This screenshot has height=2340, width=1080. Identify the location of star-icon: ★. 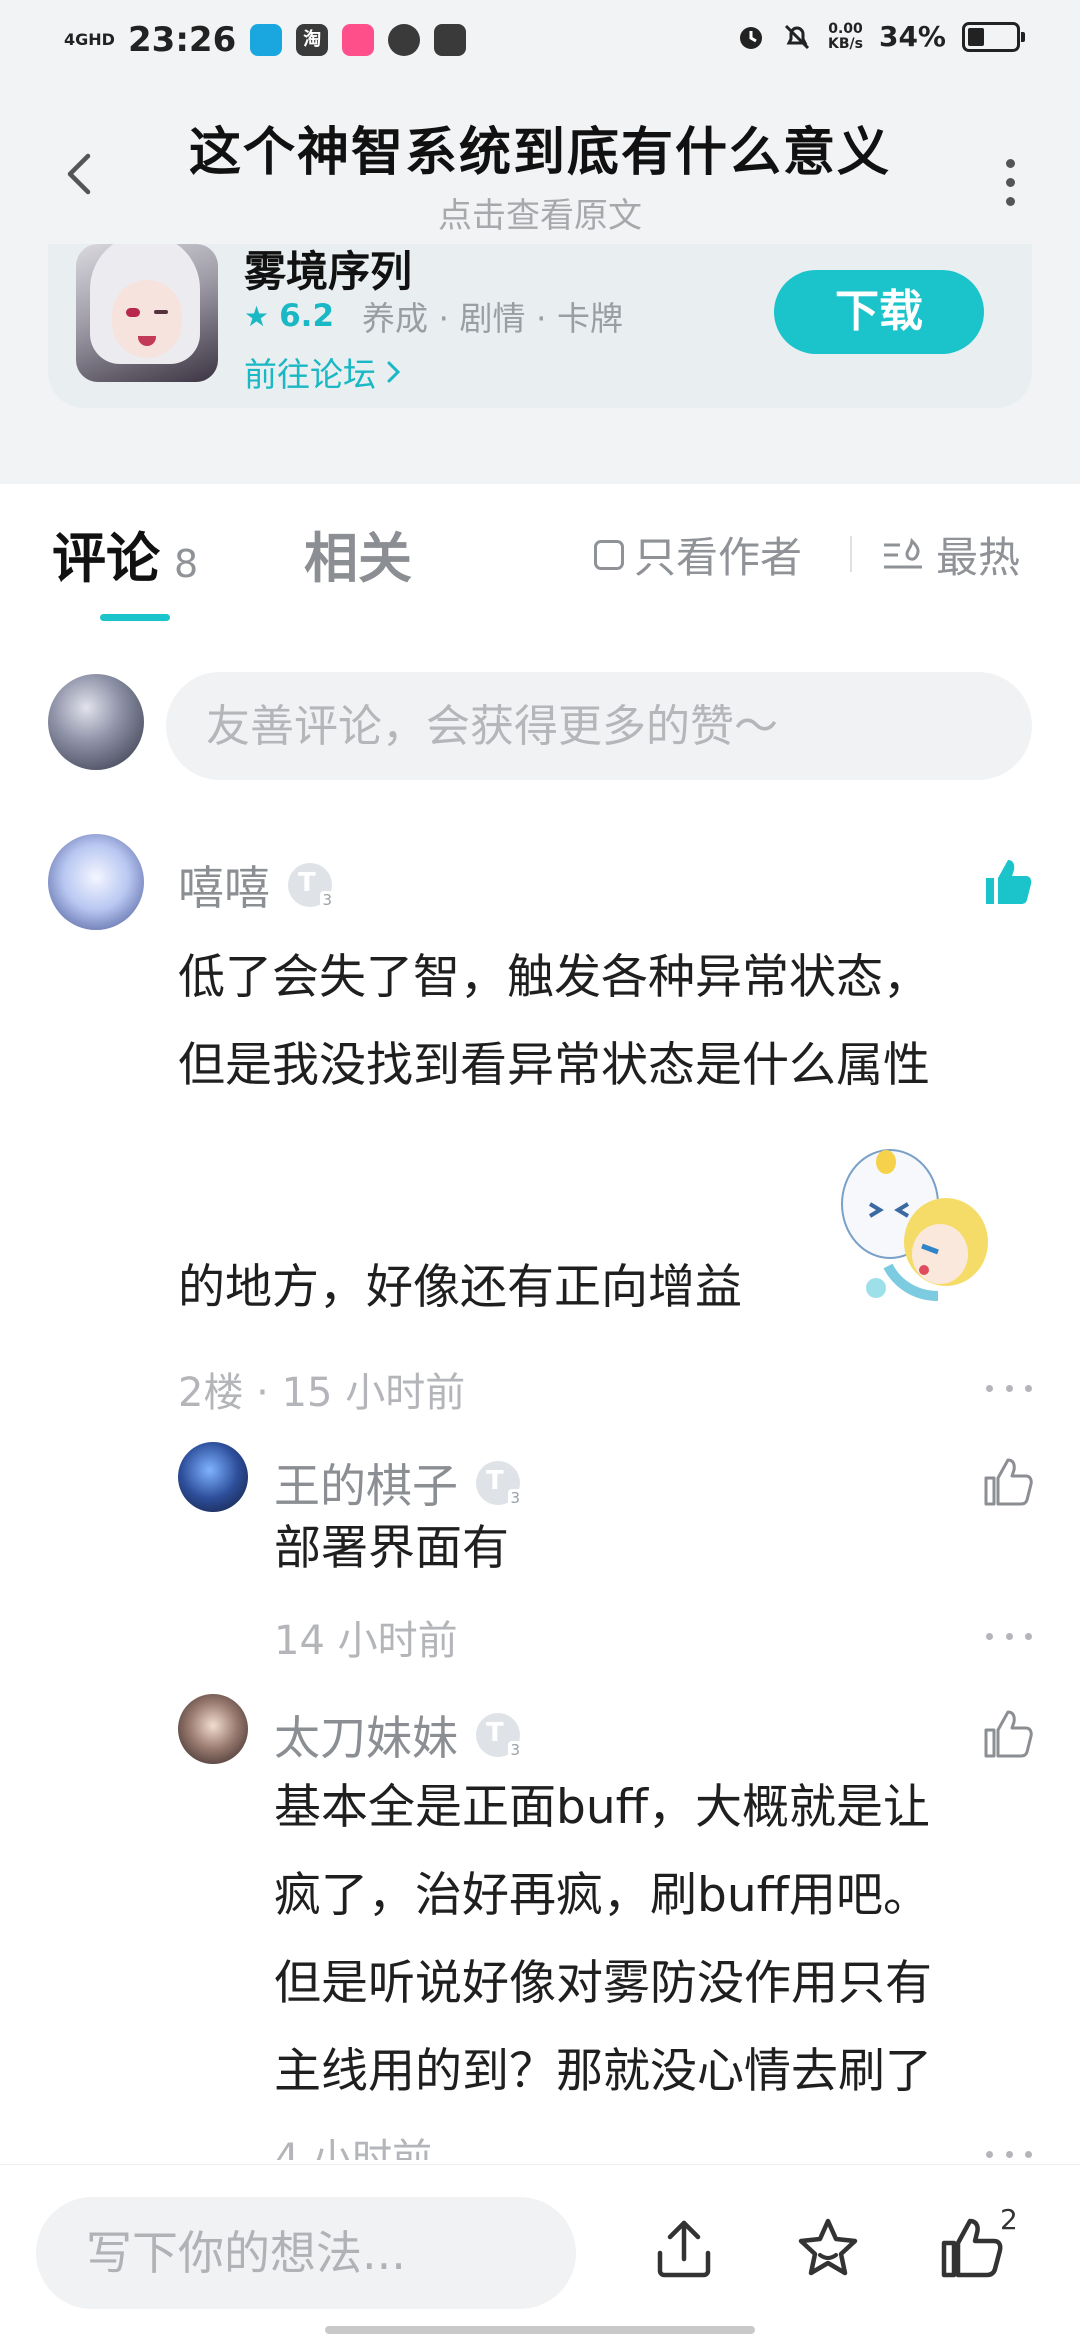
(257, 316).